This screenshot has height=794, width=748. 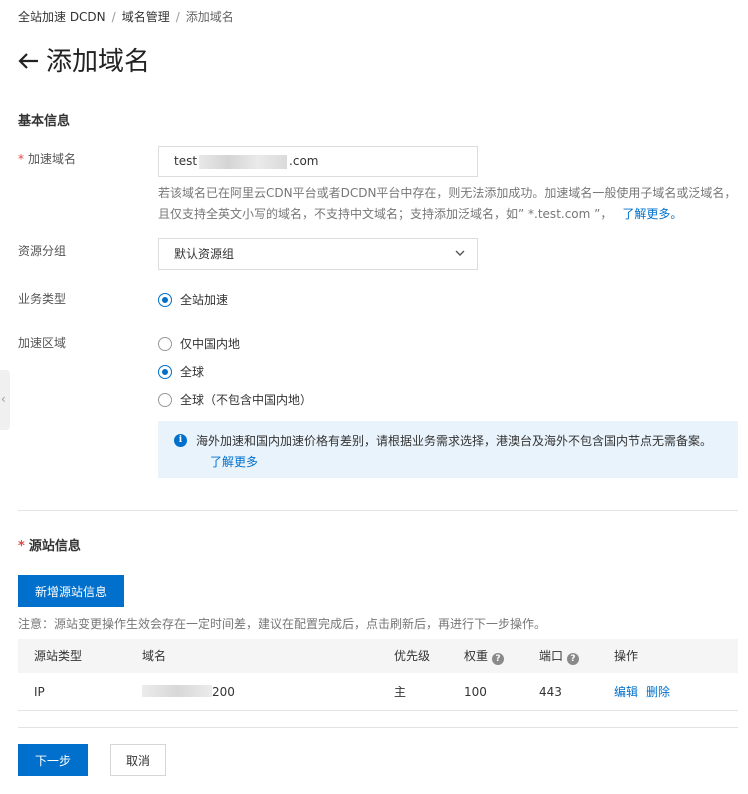 What do you see at coordinates (658, 692) in the screenshot?
I see `delete-origin-link: 删除` at bounding box center [658, 692].